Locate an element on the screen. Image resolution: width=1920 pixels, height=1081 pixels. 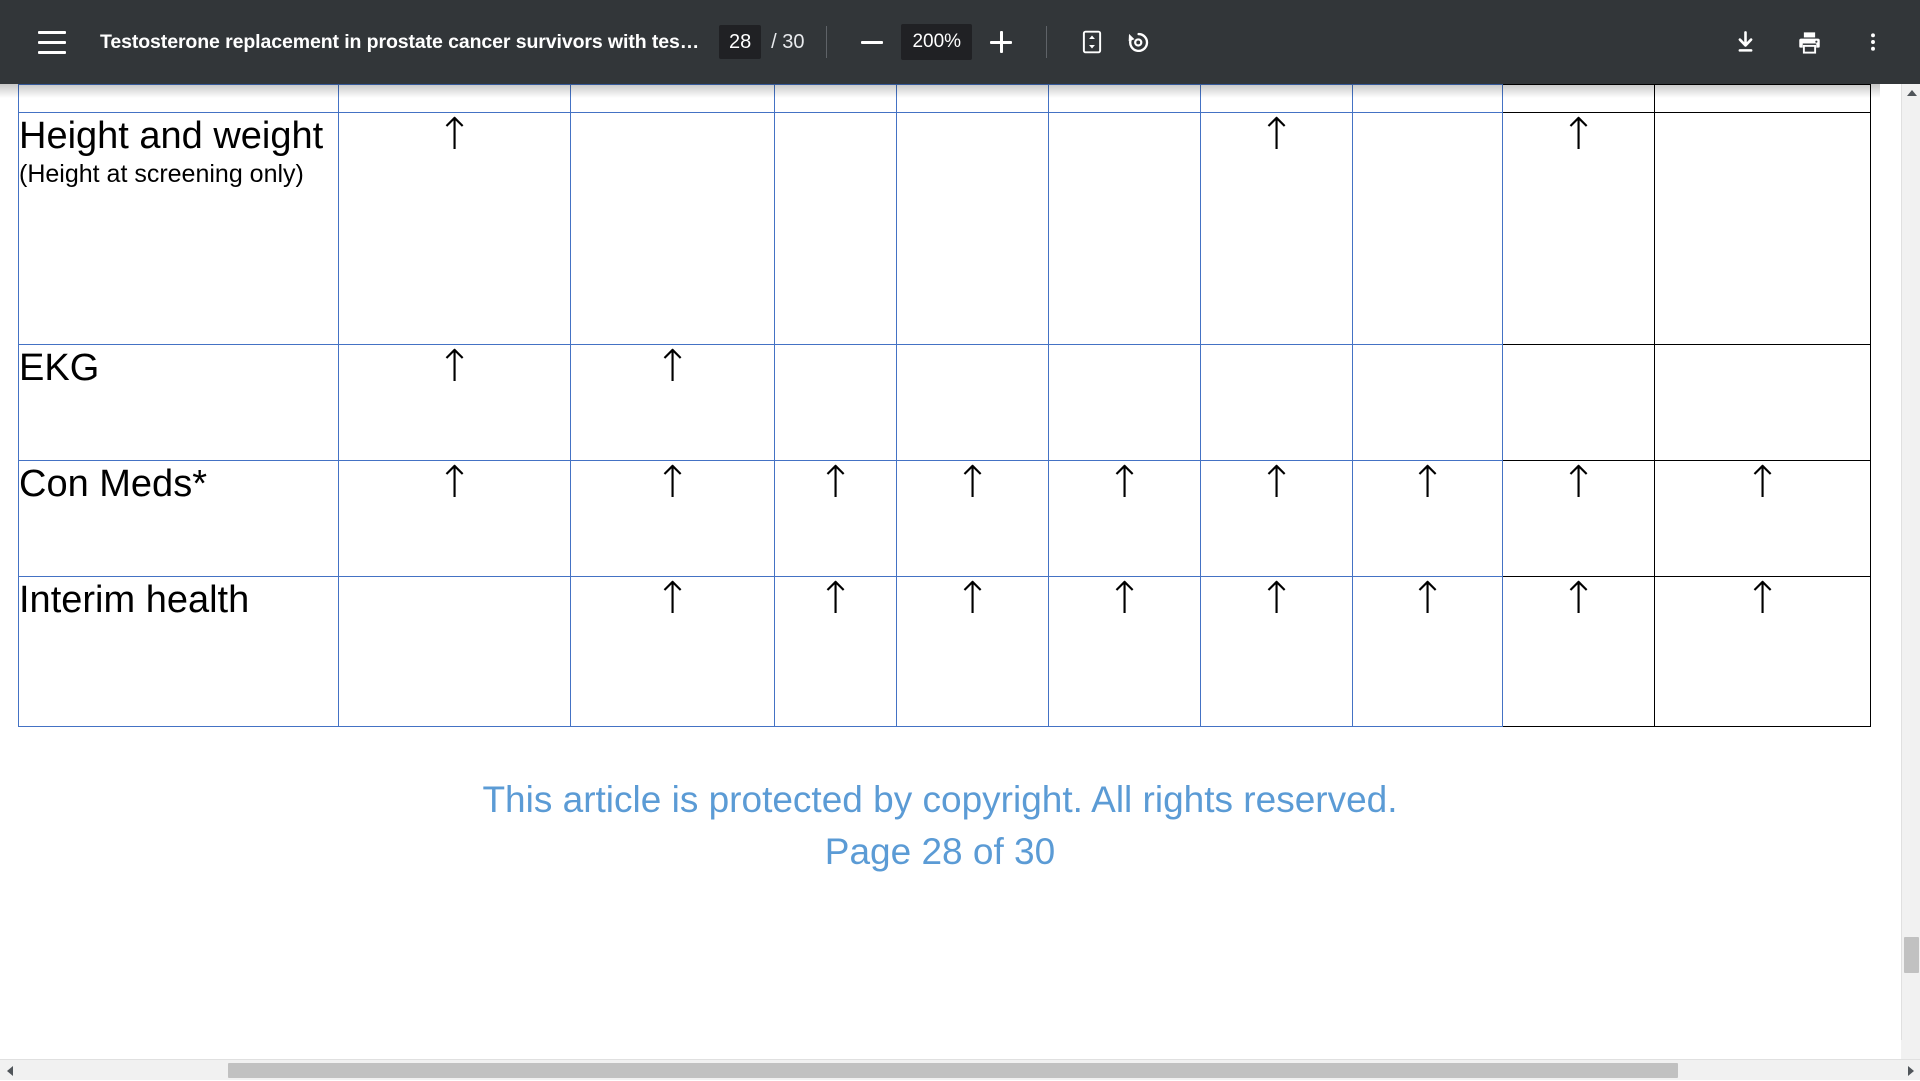
horizontal-scrollbar is located at coordinates (960, 1069).